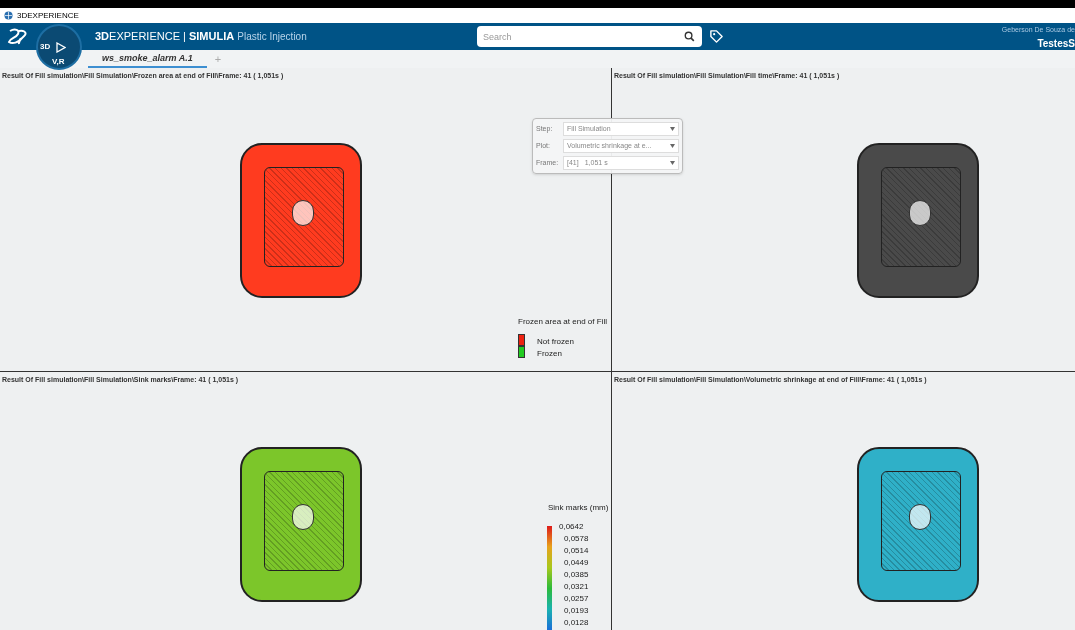  What do you see at coordinates (18, 36) in the screenshot?
I see `ds-logo-icon` at bounding box center [18, 36].